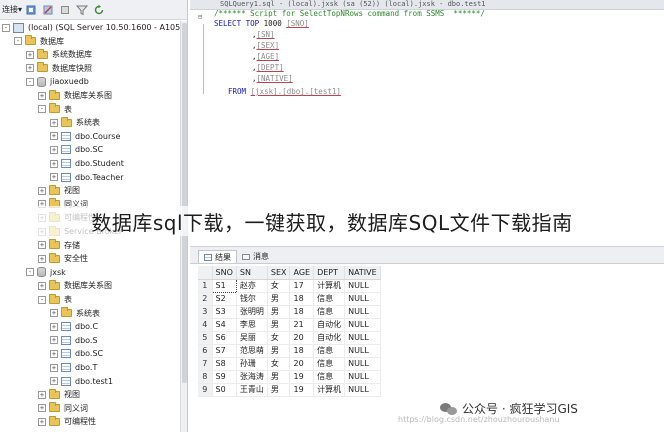  What do you see at coordinates (205, 377) in the screenshot?
I see `row-number: 8` at bounding box center [205, 377].